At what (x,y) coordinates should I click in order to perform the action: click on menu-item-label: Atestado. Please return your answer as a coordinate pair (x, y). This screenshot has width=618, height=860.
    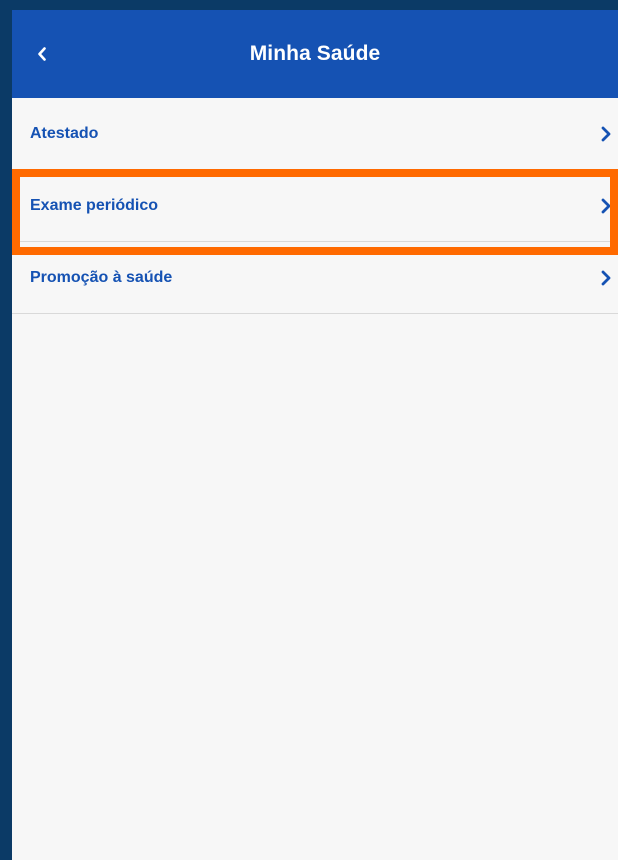
    Looking at the image, I should click on (64, 133).